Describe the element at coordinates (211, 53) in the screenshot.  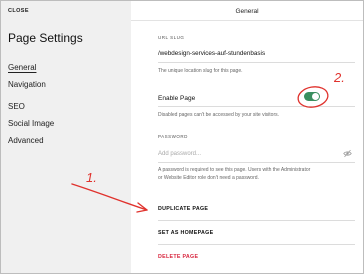
I see `url-slug-input: /webdesign-services-auf-stundenbasis` at that location.